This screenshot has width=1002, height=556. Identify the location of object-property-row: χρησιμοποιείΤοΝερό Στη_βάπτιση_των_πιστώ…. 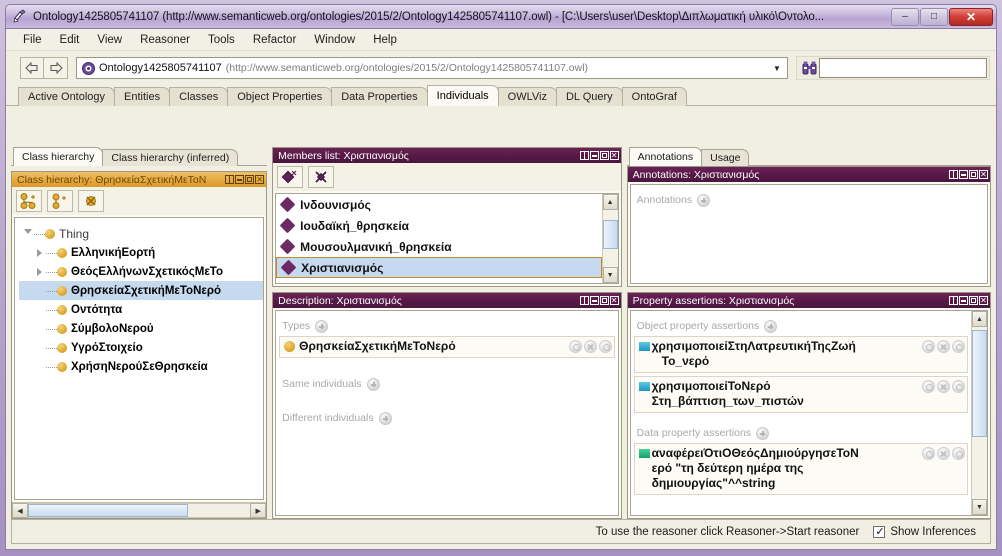
(801, 394).